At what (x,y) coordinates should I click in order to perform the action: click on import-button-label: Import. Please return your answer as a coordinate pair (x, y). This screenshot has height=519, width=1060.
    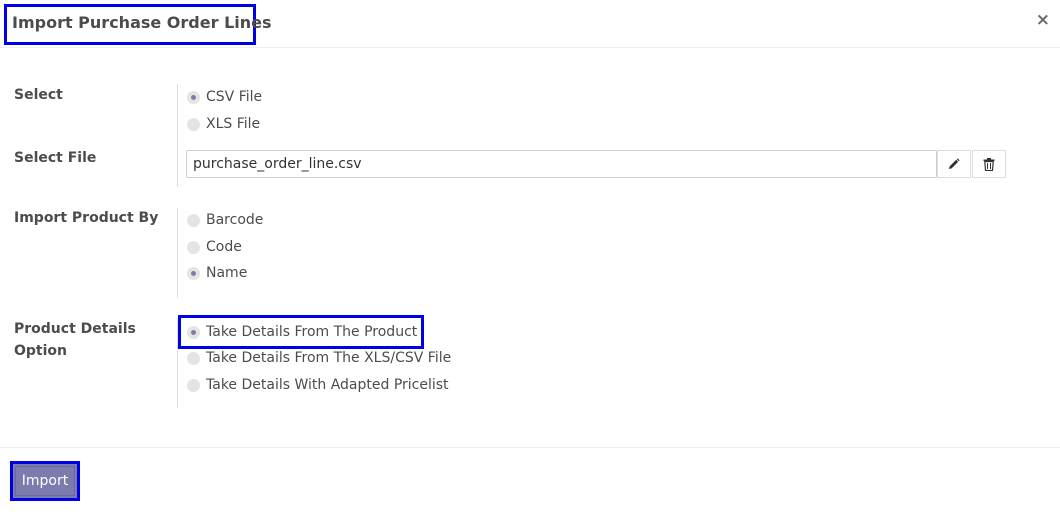
    Looking at the image, I should click on (45, 481).